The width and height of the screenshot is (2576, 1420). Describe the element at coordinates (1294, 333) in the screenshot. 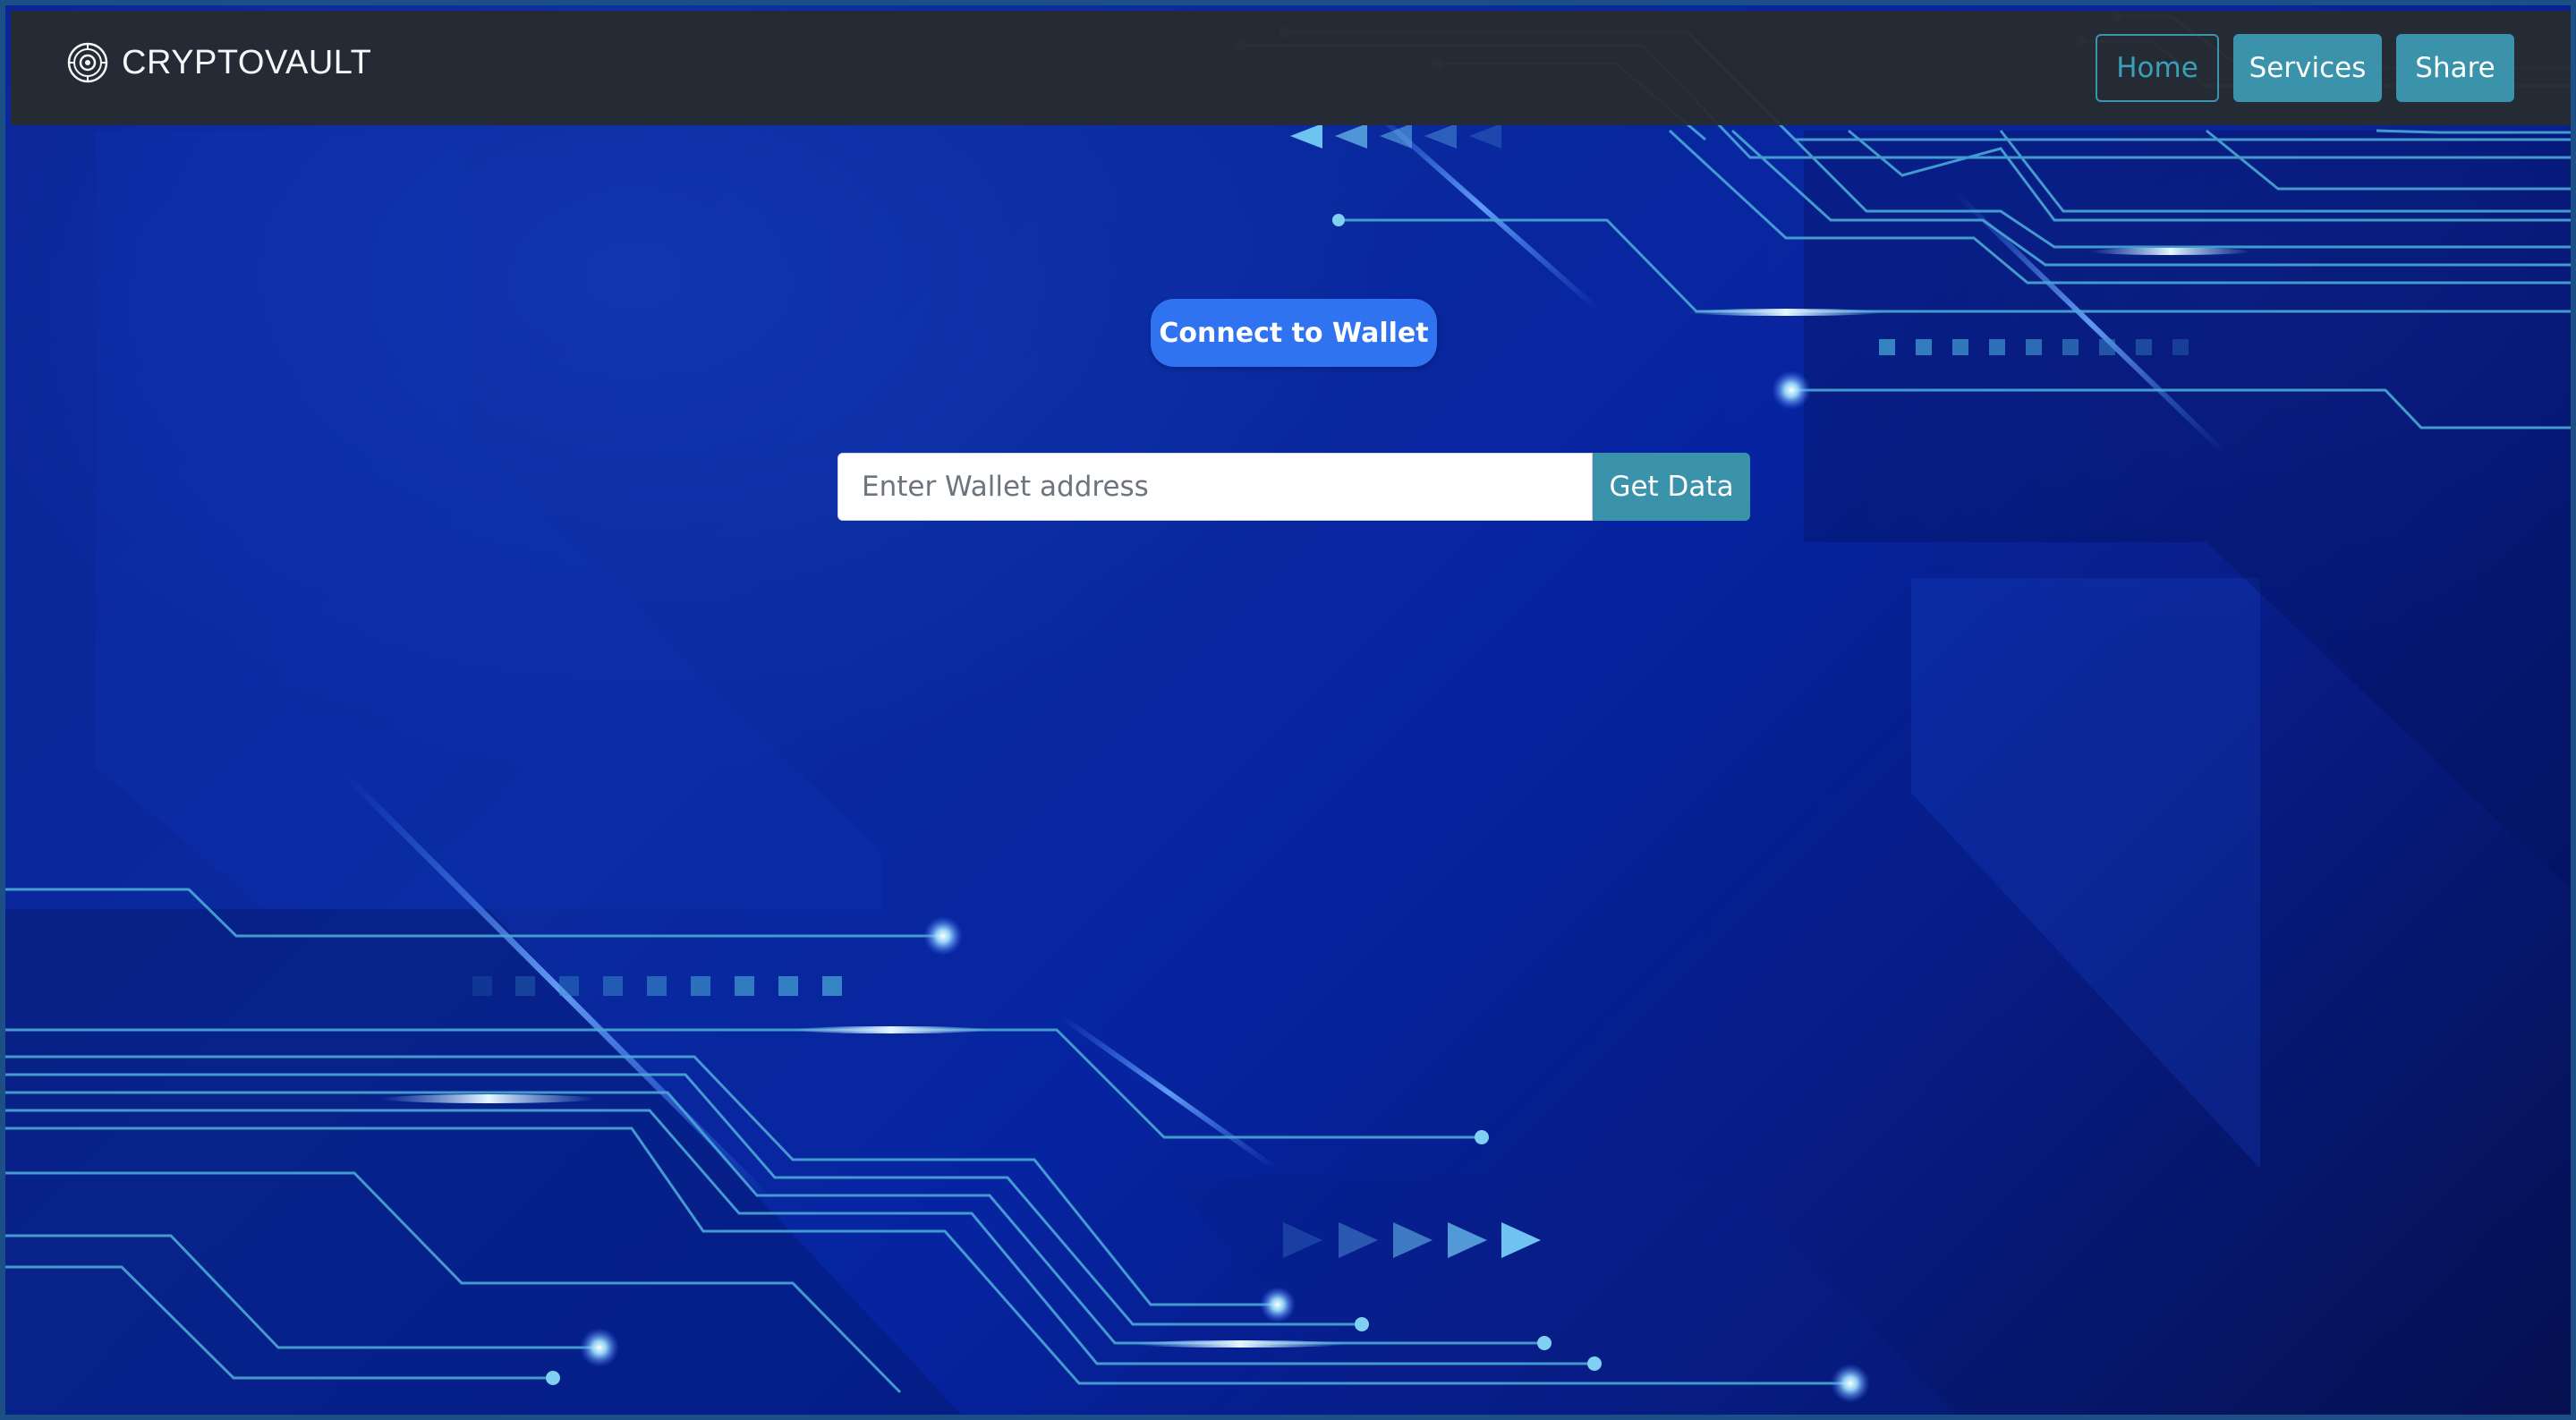

I see `connect-wallet-button: Connect to Wallet` at that location.